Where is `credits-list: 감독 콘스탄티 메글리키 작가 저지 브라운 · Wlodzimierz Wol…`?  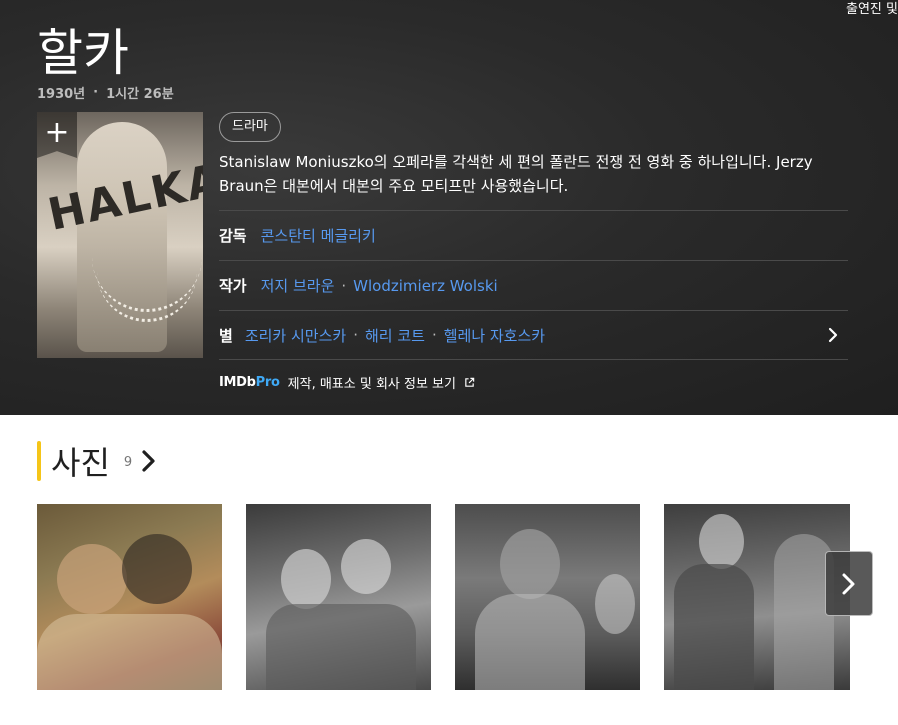 credits-list: 감독 콘스탄티 메글리키 작가 저지 브라운 · Wlodzimierz Wol… is located at coordinates (533, 285).